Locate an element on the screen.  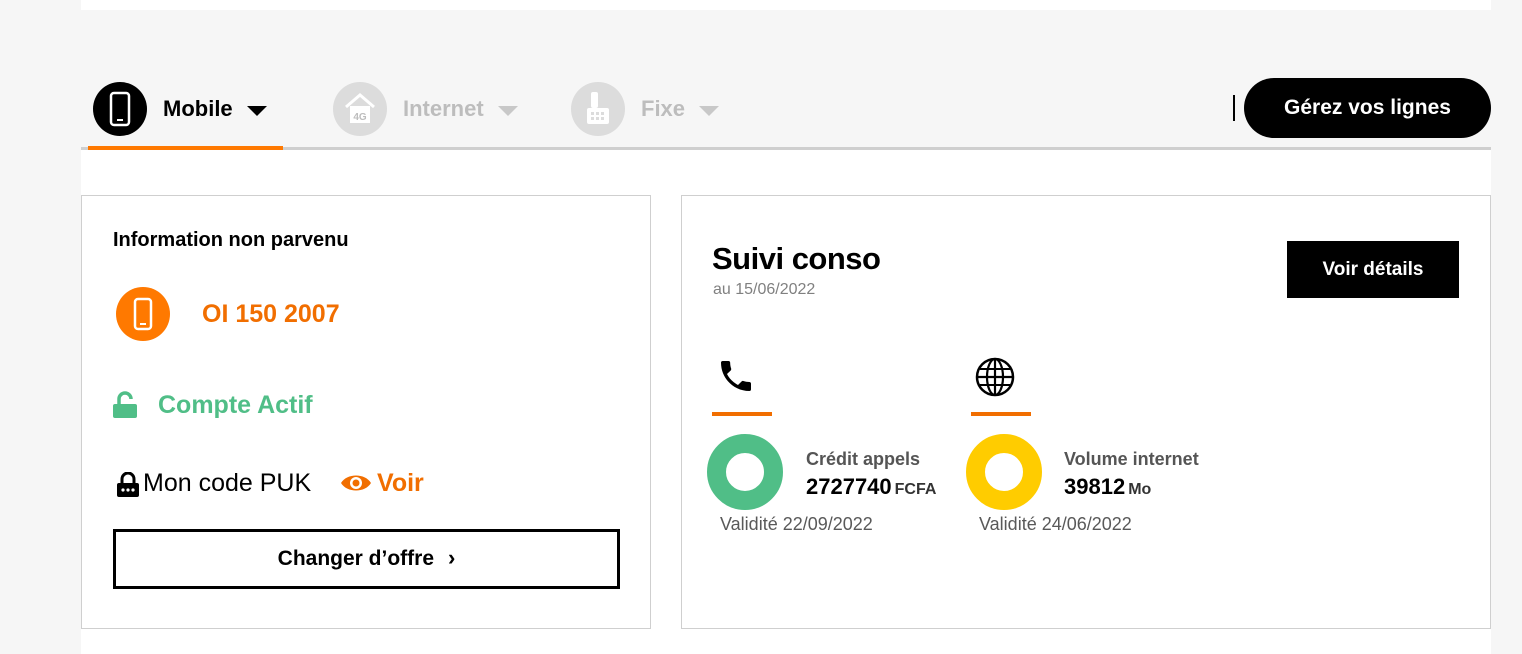
tabs-divider is located at coordinates (786, 148).